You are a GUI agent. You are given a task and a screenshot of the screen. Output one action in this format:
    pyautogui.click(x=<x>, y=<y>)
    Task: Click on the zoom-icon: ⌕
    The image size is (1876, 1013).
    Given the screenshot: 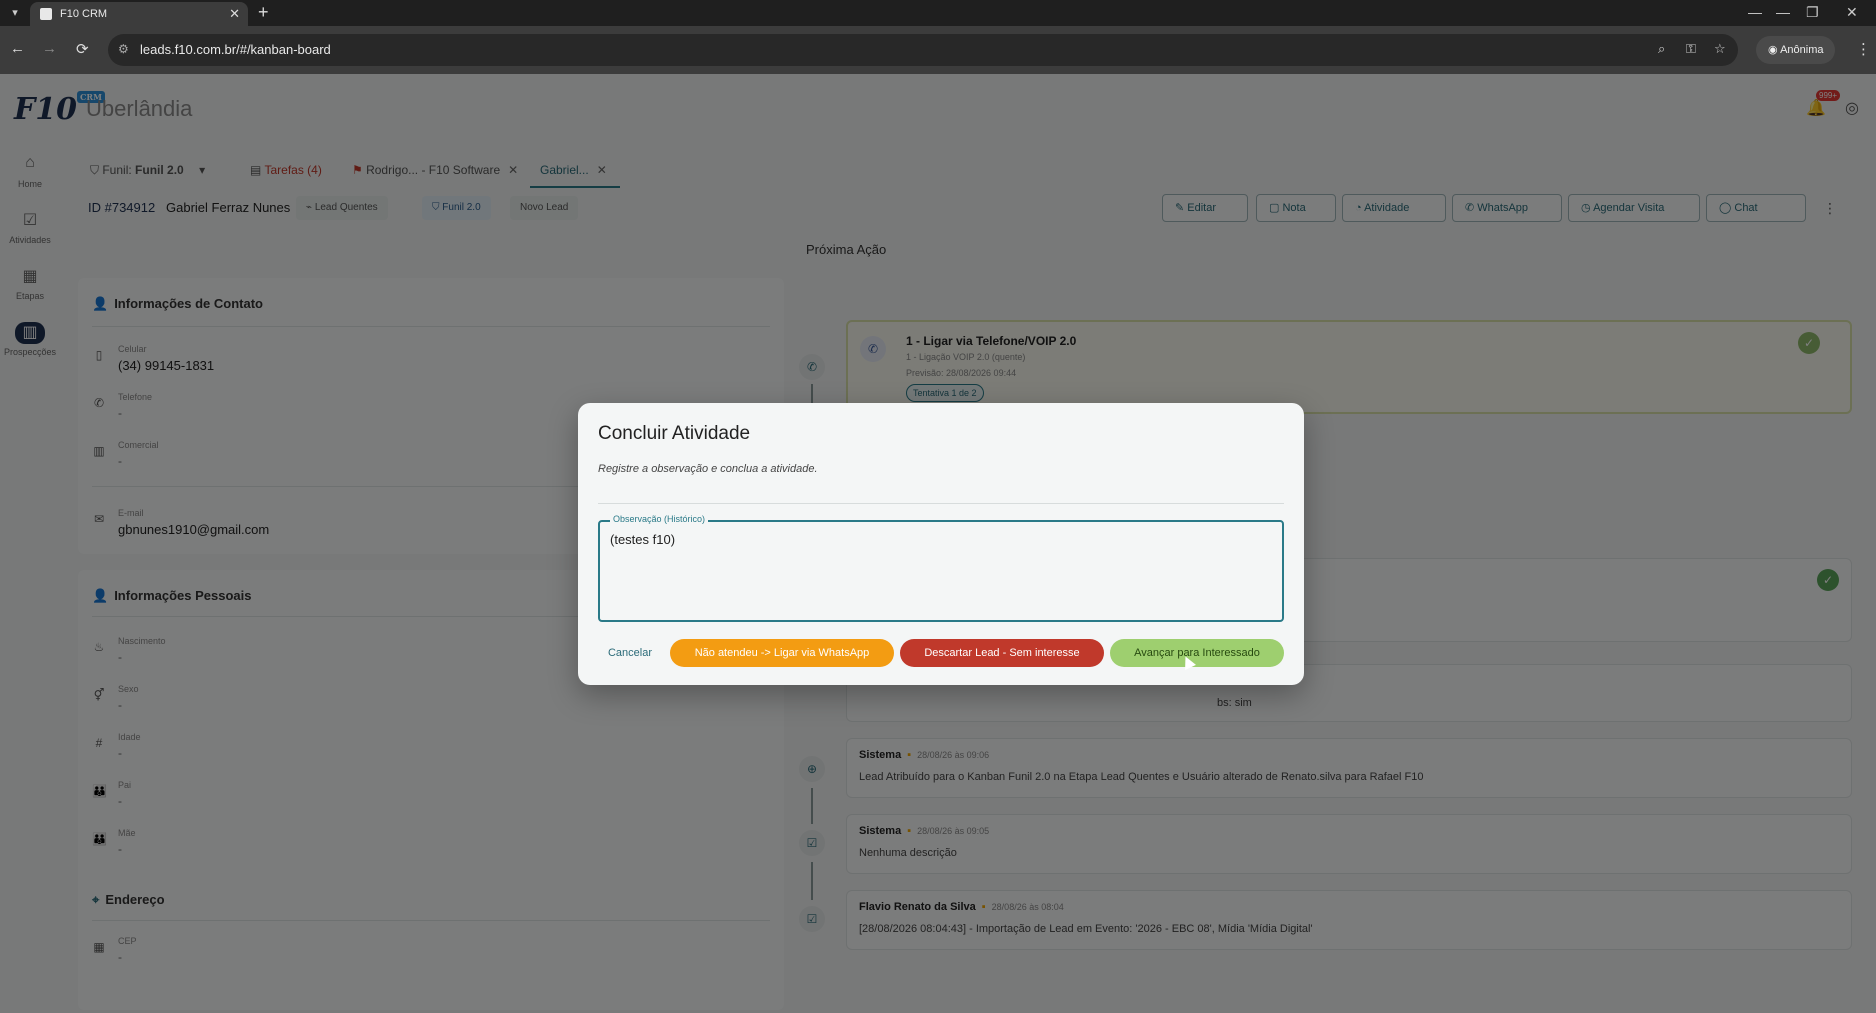 What is the action you would take?
    pyautogui.click(x=1661, y=49)
    